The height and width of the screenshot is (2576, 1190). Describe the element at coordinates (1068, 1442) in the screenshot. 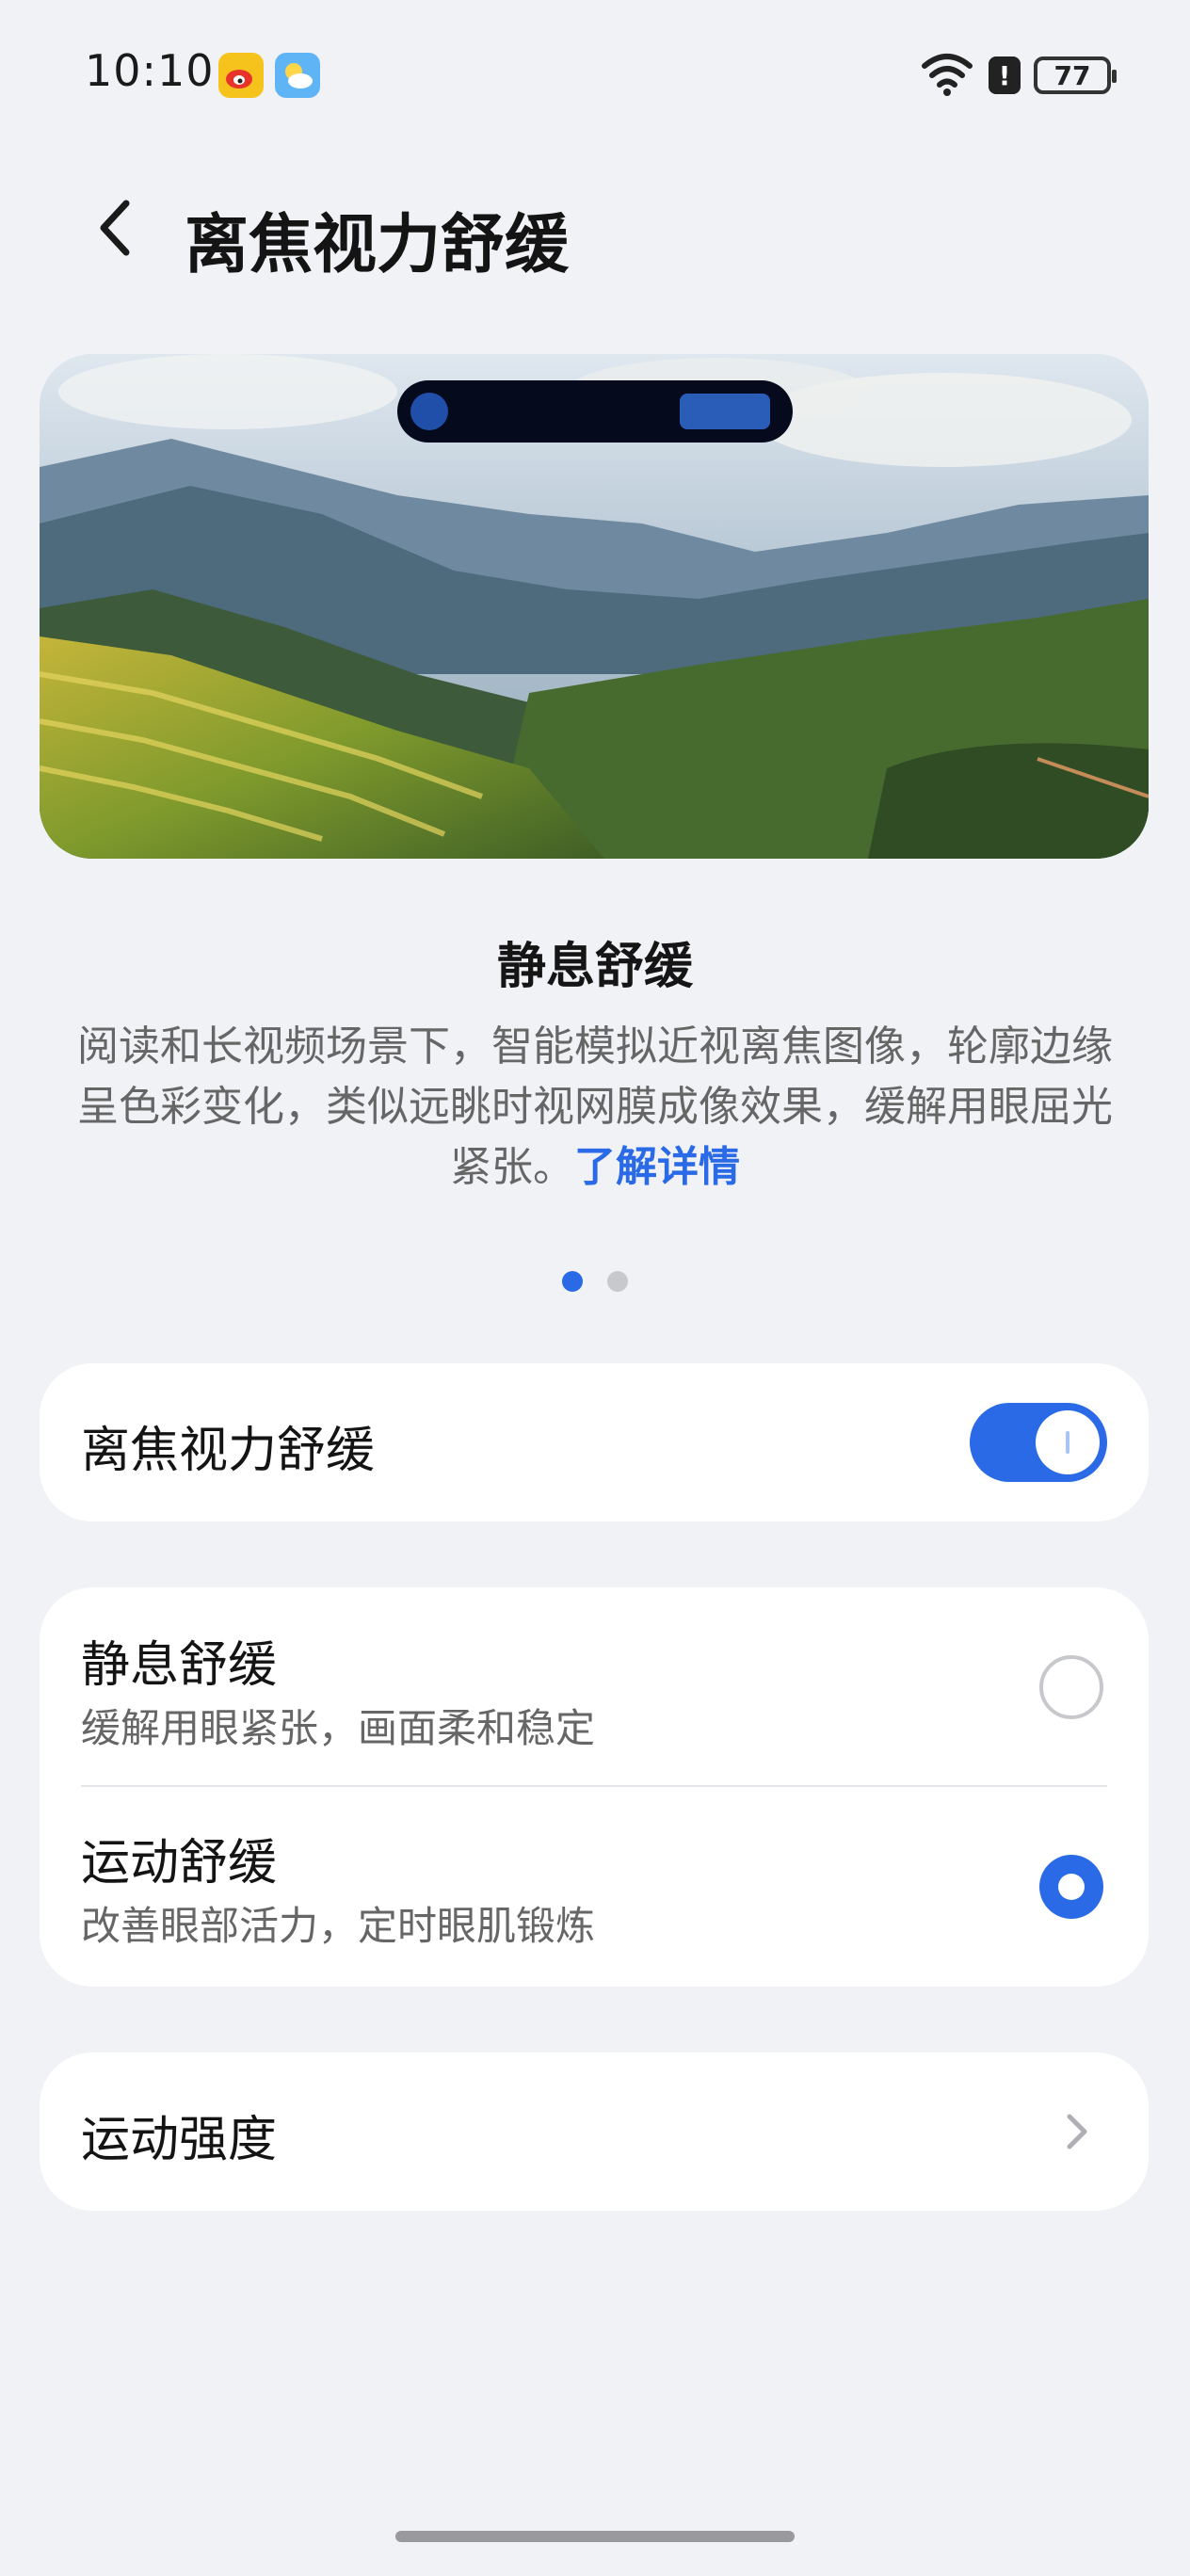

I see `toggle-knob` at that location.